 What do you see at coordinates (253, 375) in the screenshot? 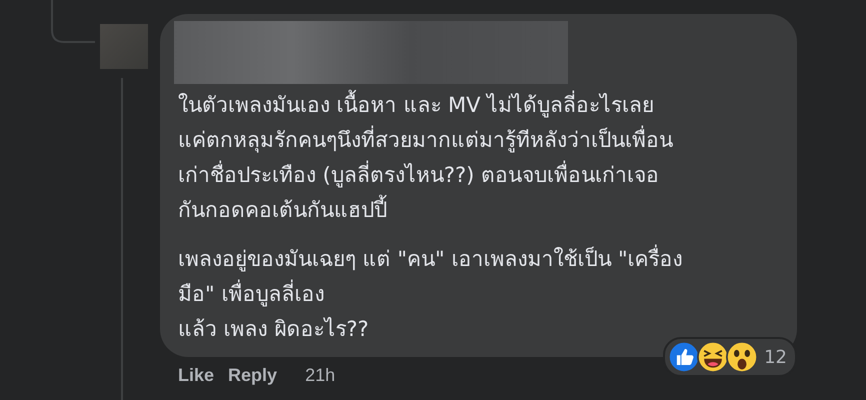
I see `comment-action-link: Reply` at bounding box center [253, 375].